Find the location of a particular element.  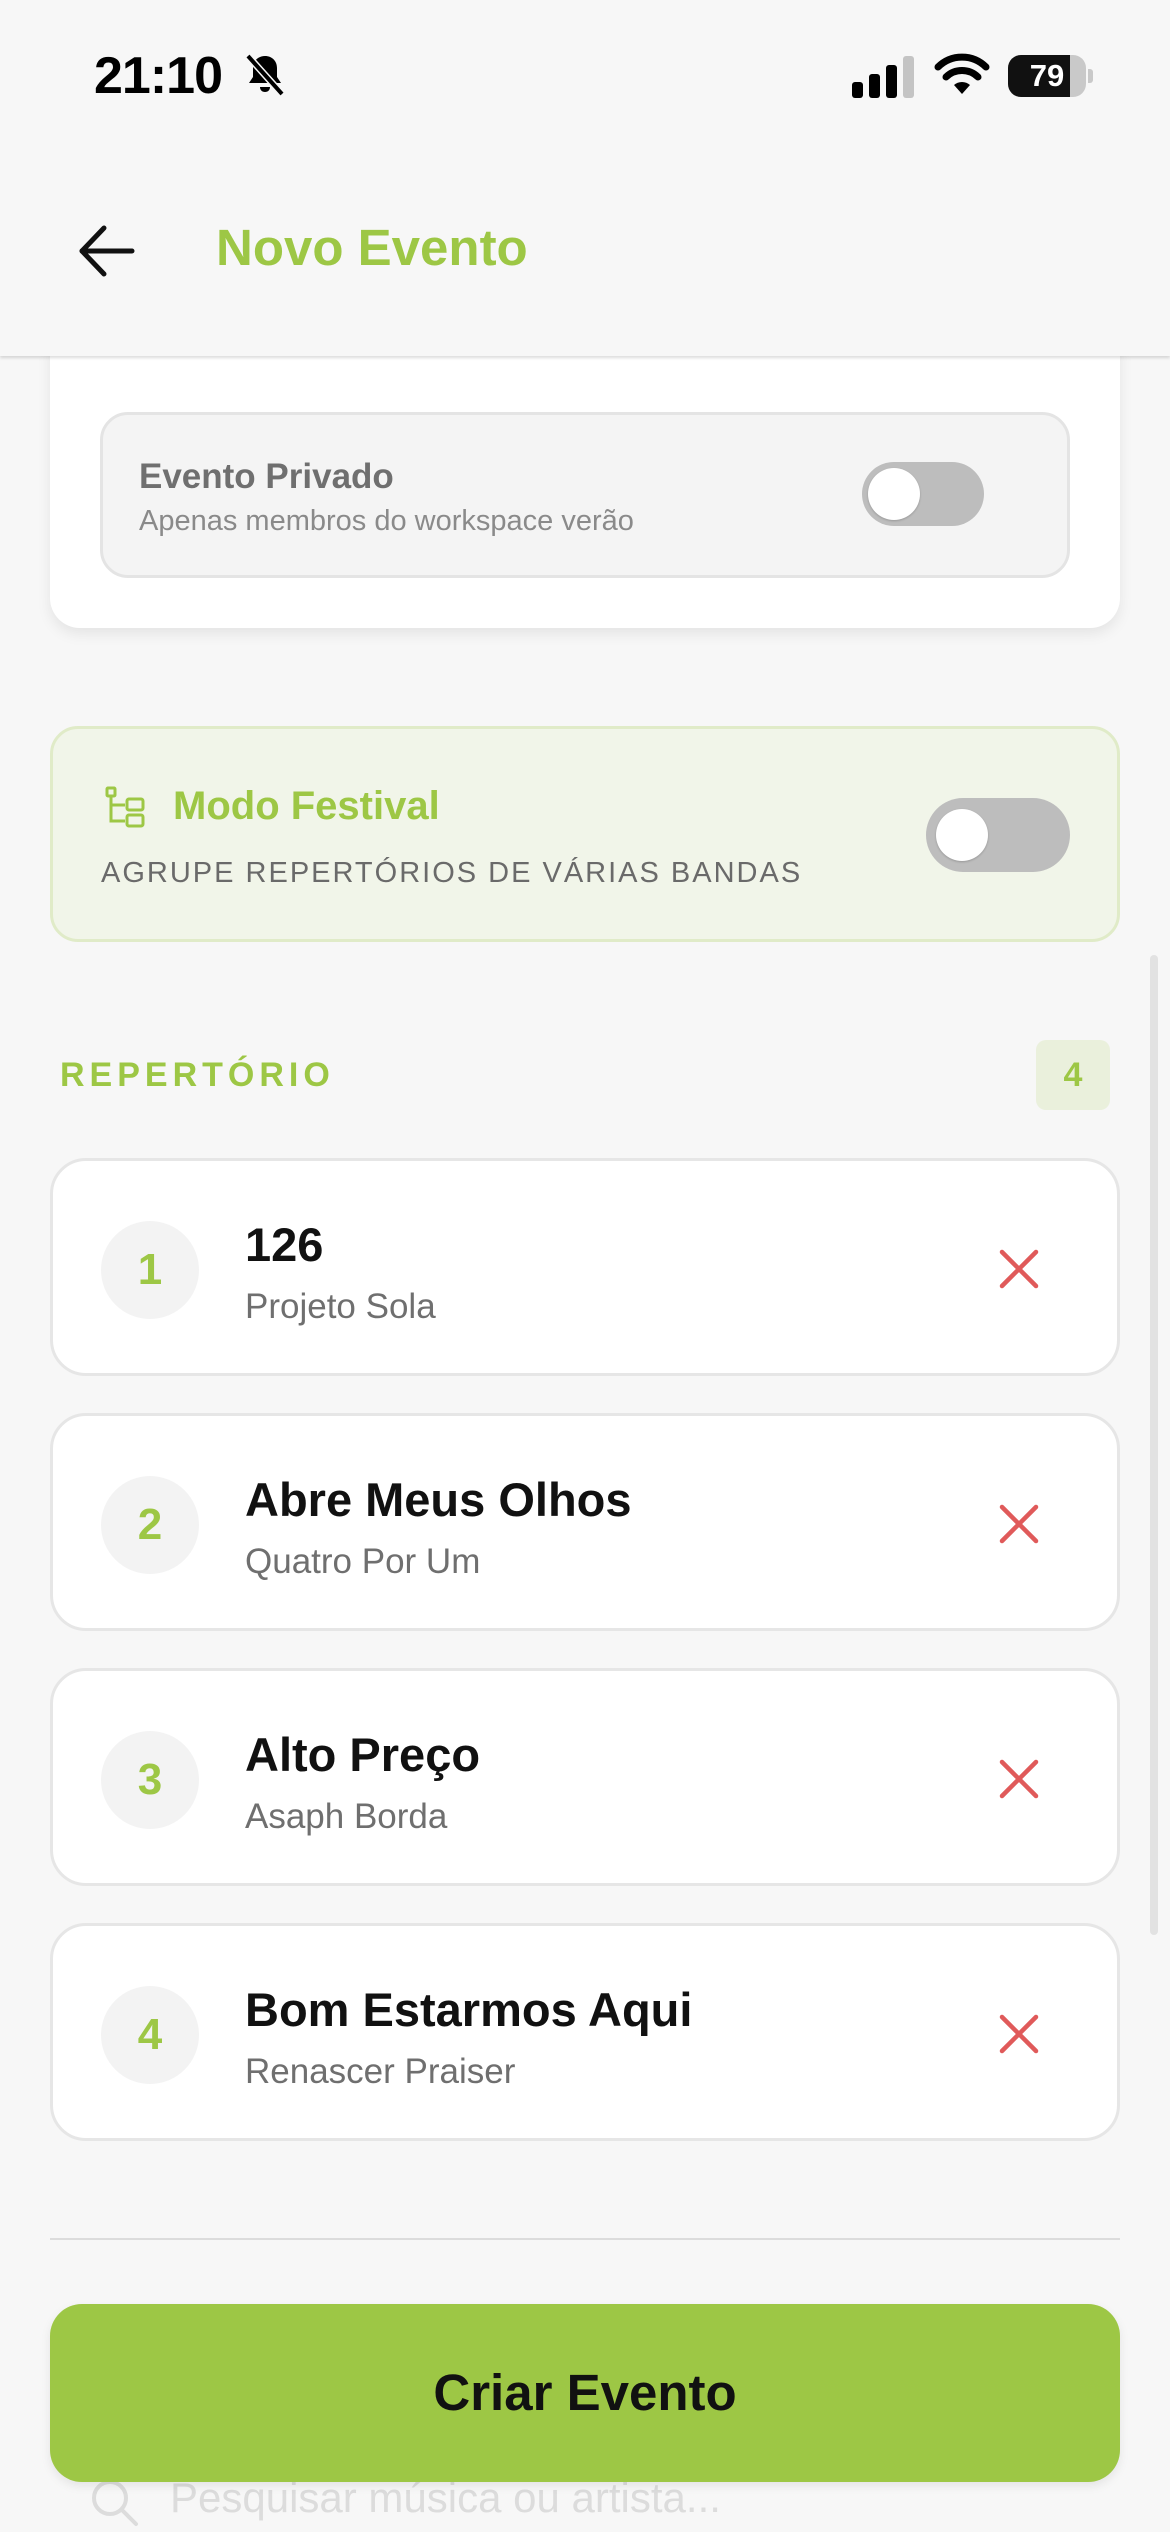

status-time: 21:10 is located at coordinates (158, 76).